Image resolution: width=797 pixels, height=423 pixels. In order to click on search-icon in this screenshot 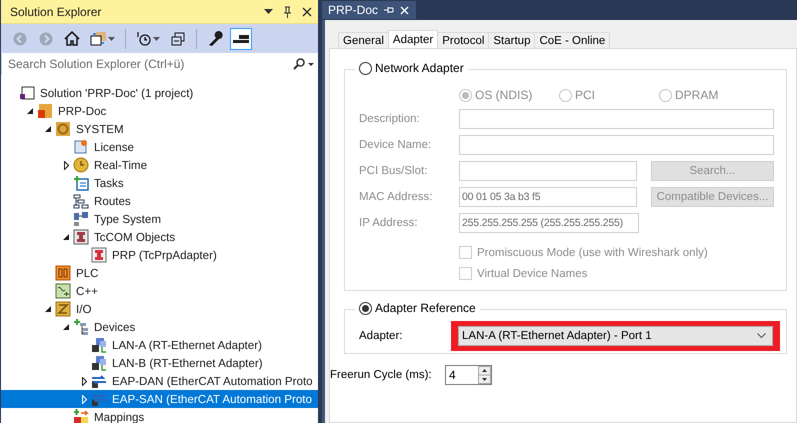, I will do `click(299, 64)`.